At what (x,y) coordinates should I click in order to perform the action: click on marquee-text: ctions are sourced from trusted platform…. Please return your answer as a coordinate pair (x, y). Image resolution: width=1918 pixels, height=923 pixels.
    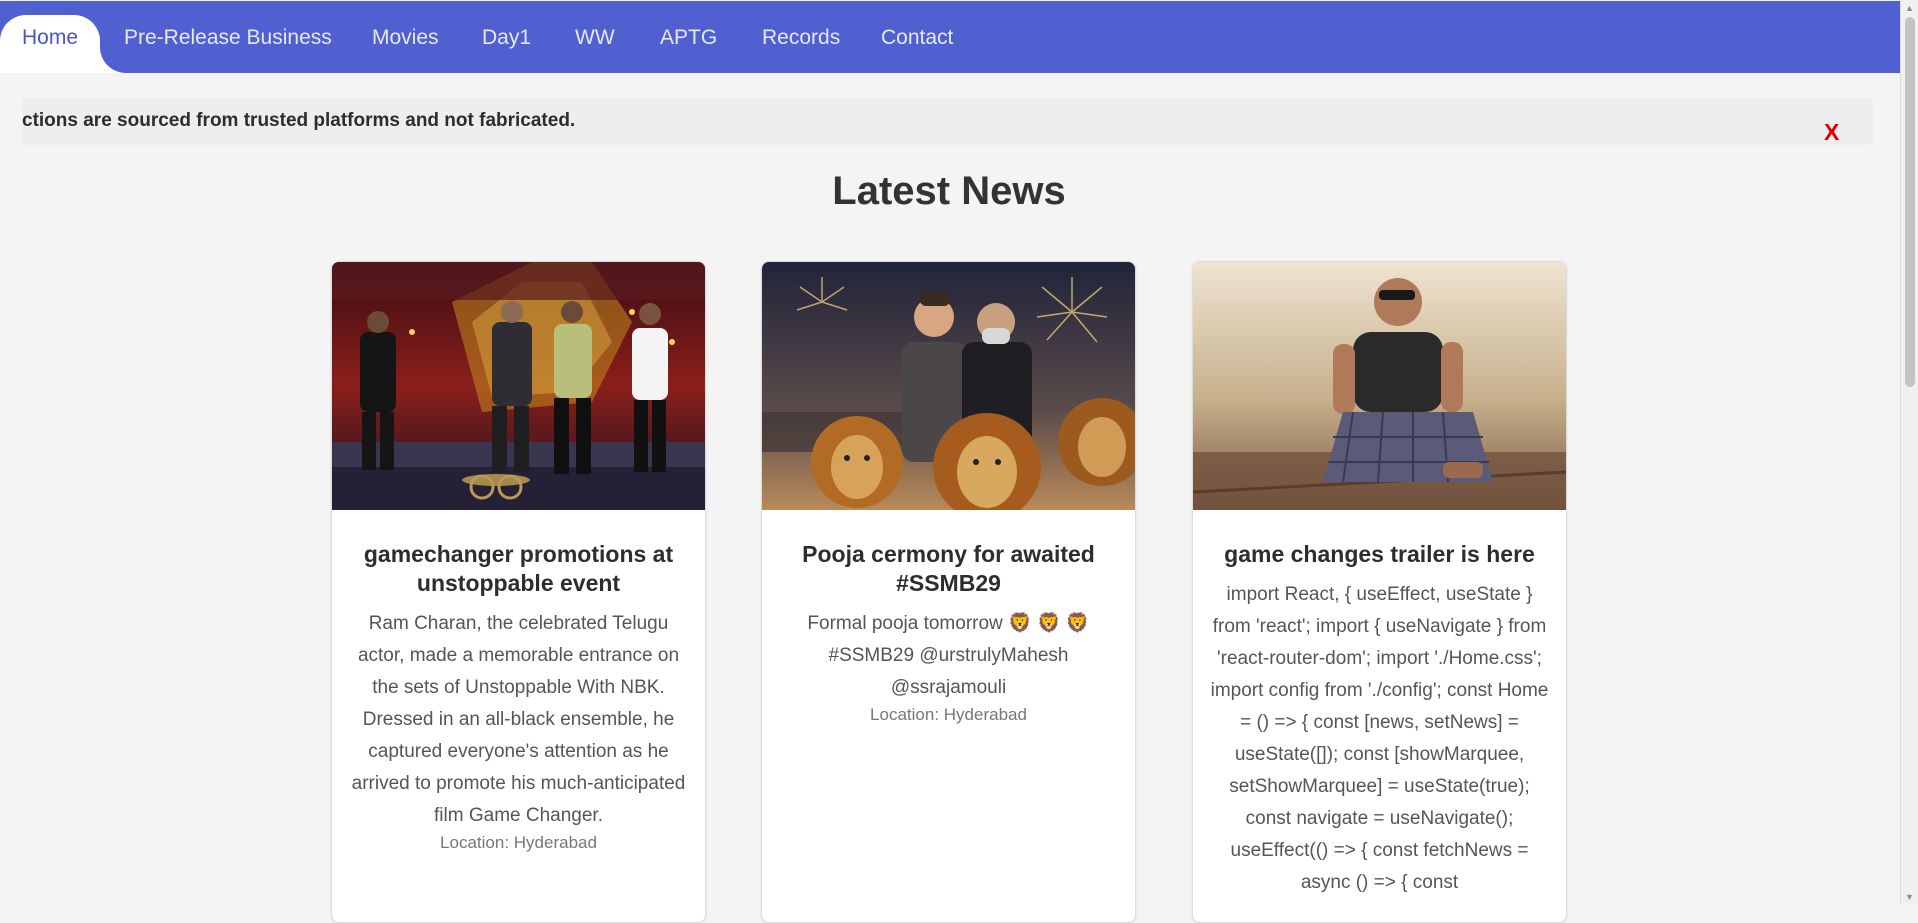
    Looking at the image, I should click on (299, 120).